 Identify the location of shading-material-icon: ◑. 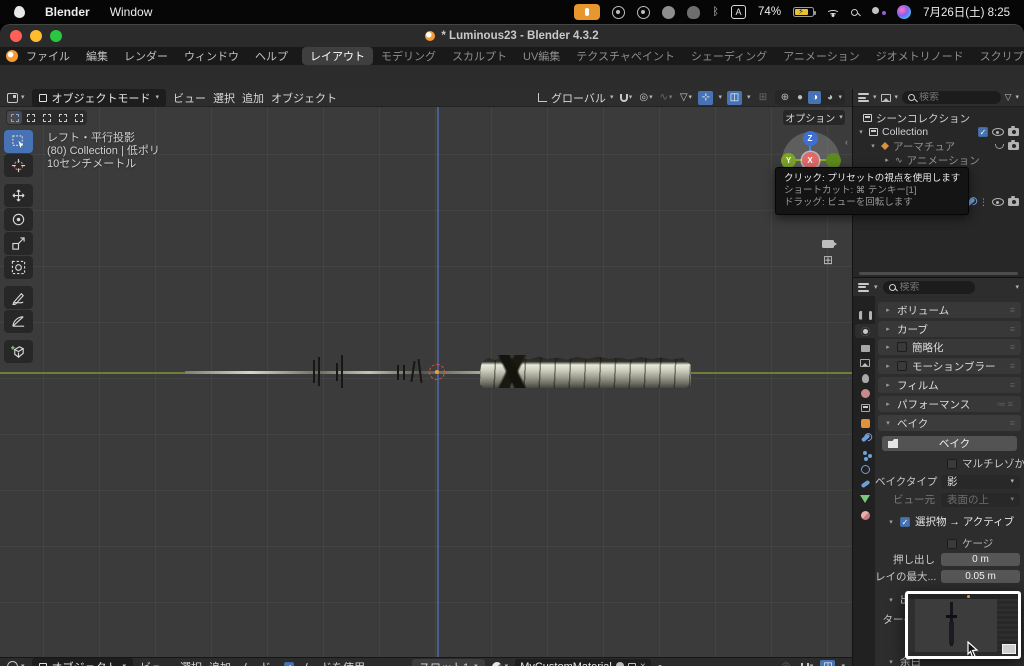
(815, 97).